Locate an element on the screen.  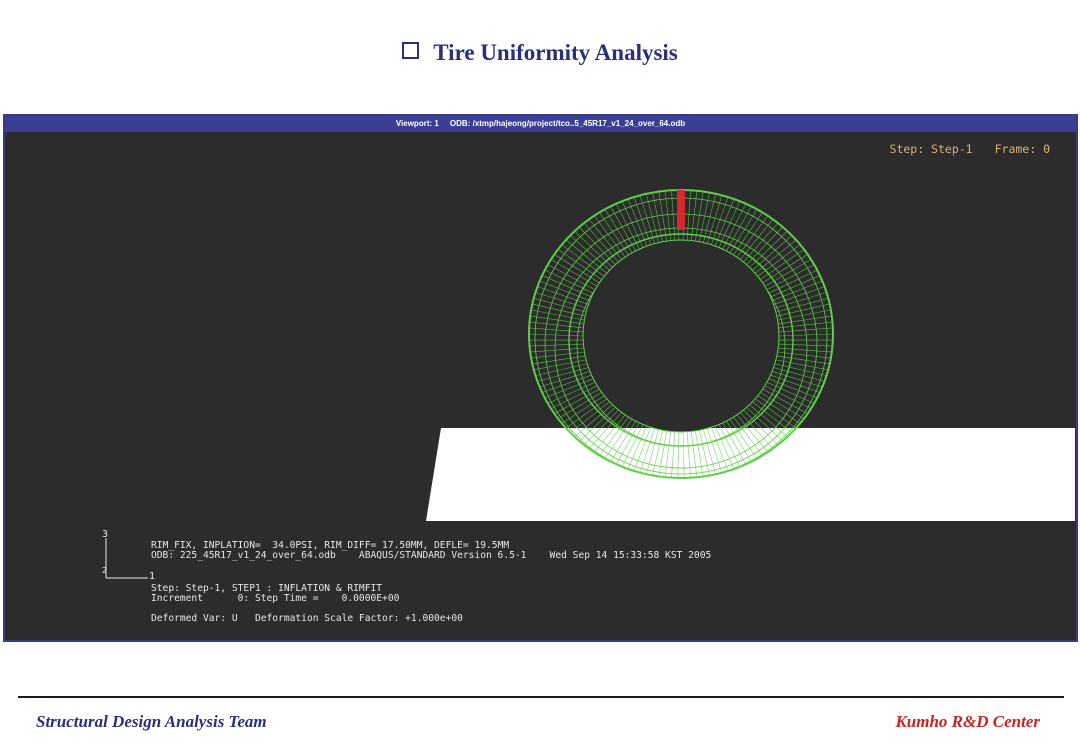
slide-title: Tire Uniformity Analysis is located at coordinates (540, 53).